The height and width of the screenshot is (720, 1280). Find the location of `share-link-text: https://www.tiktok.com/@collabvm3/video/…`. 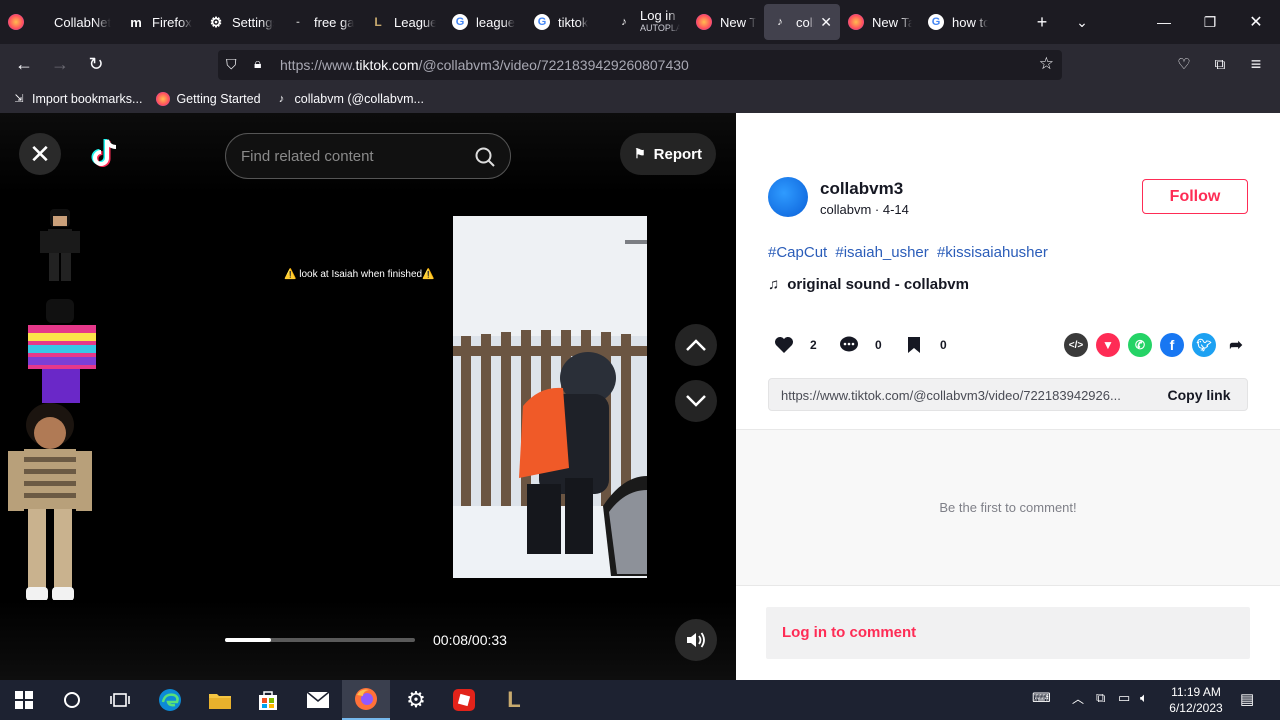

share-link-text: https://www.tiktok.com/@collabvm3/video/… is located at coordinates (966, 395).